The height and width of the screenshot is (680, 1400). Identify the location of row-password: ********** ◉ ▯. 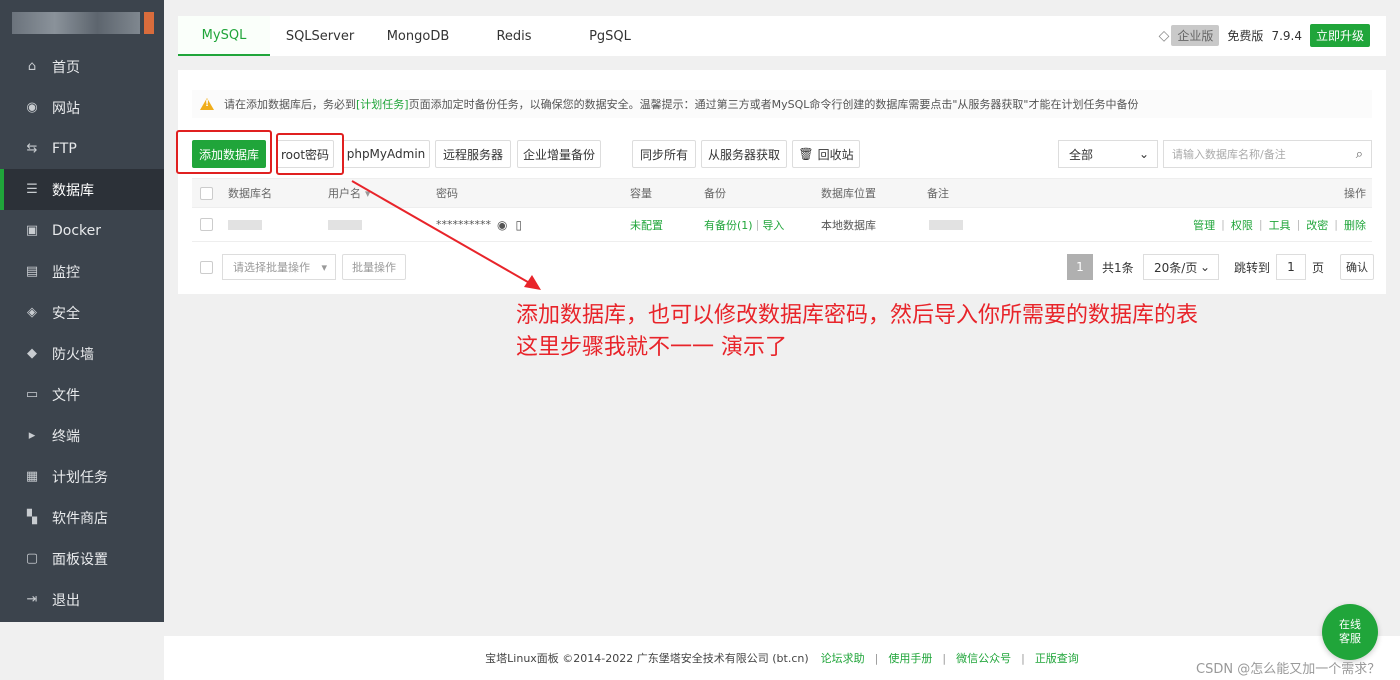
(479, 224).